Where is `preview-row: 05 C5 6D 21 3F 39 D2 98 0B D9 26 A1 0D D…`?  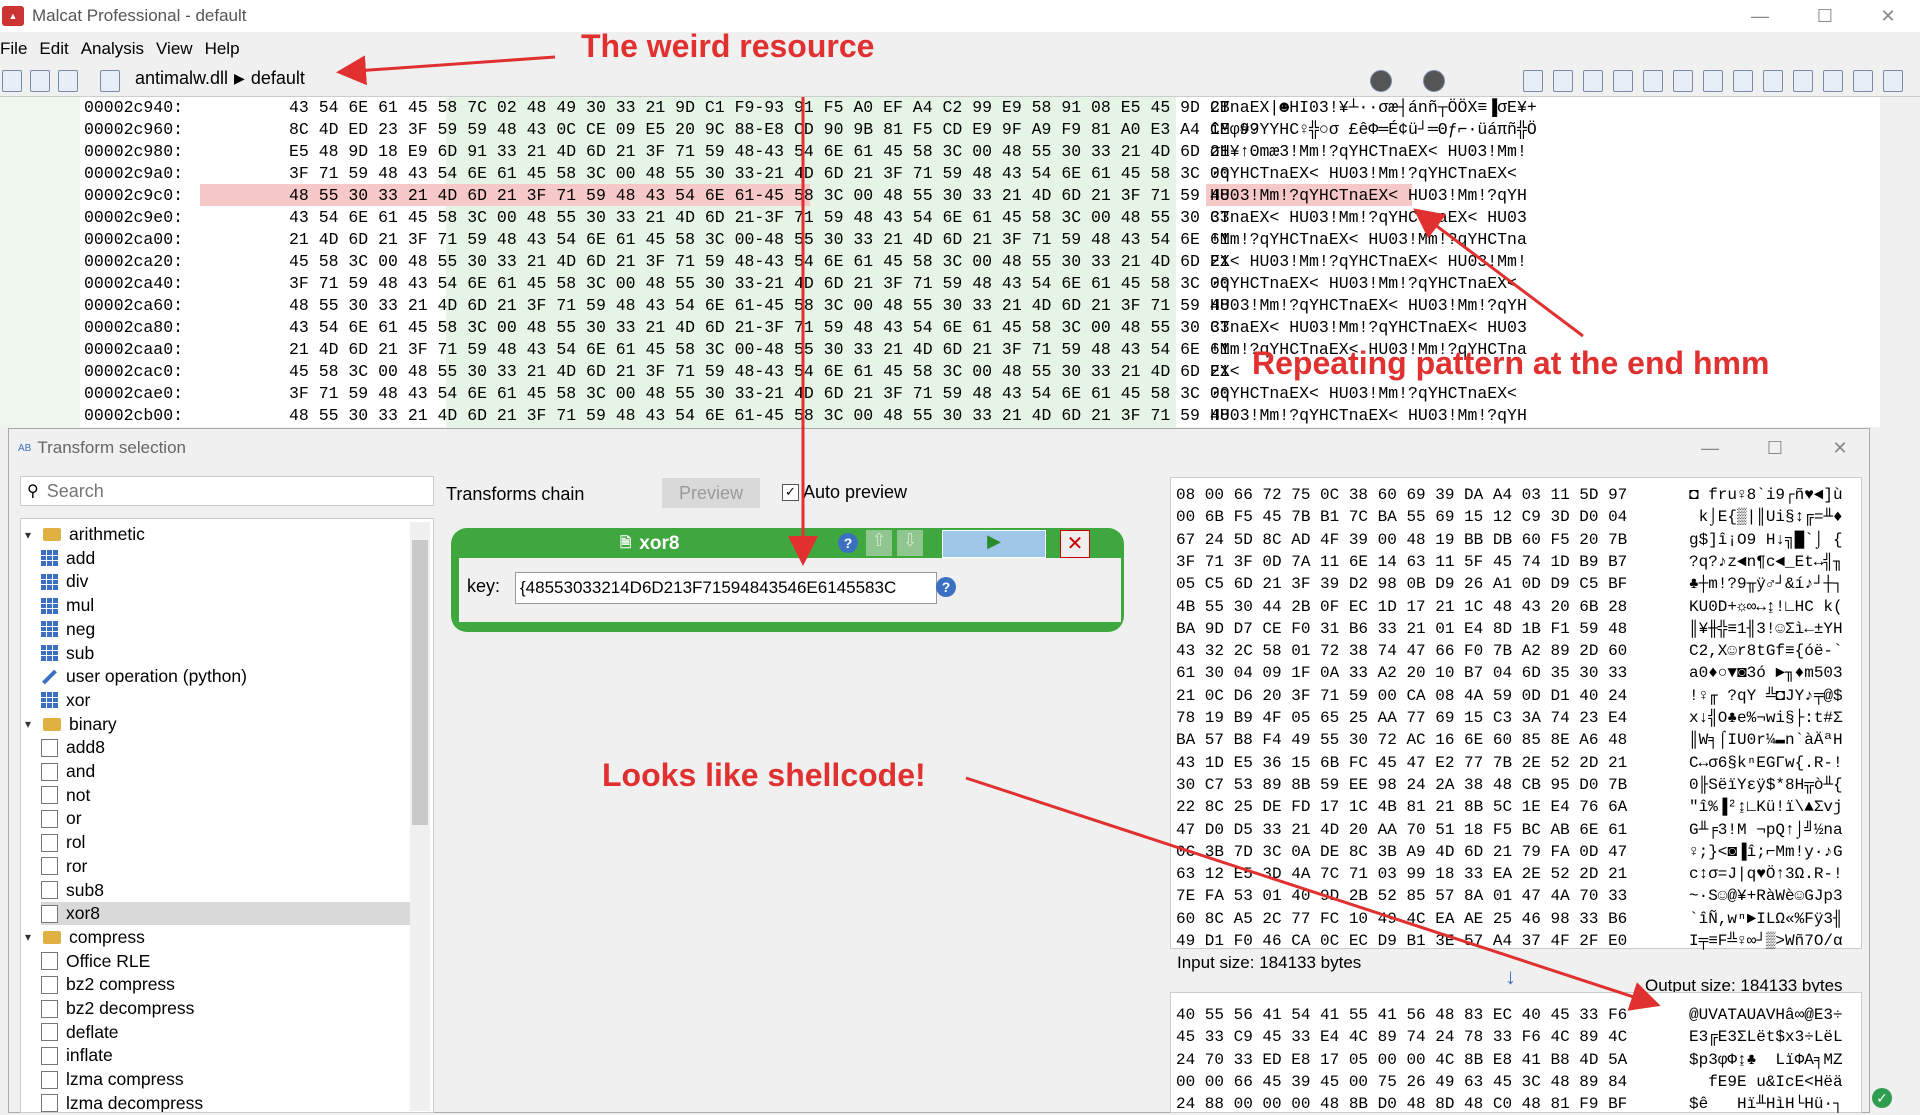
preview-row: 05 C5 6D 21 3F 39 D2 98 0B D9 26 A1 0D D… is located at coordinates (1509, 584).